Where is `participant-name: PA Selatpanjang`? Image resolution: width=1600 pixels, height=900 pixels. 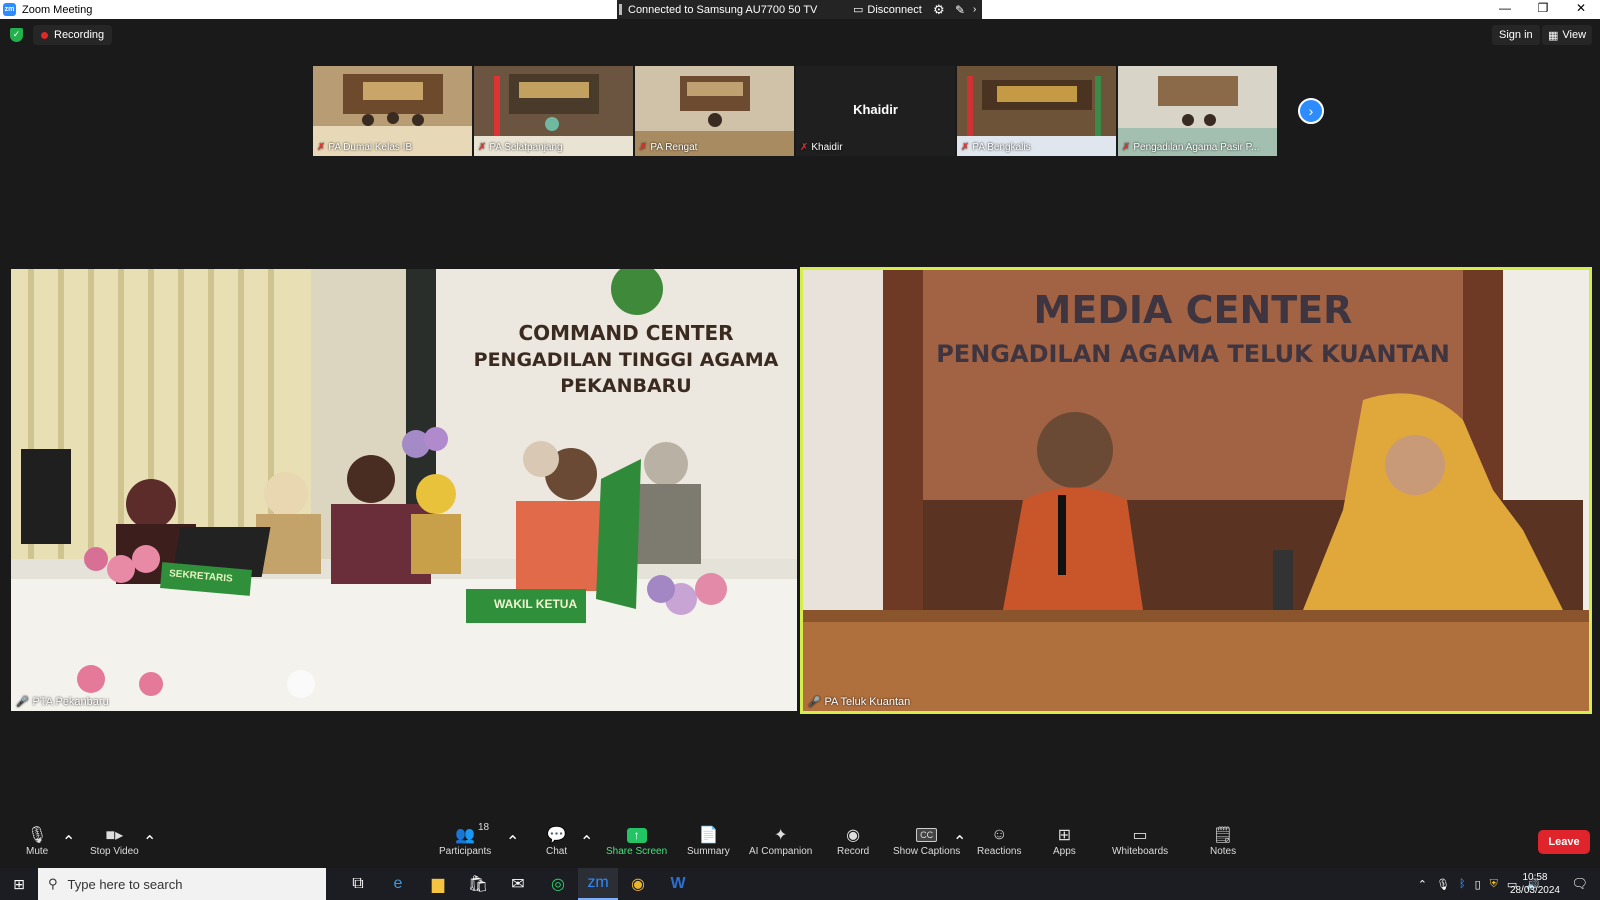
participant-name: PA Selatpanjang is located at coordinates (526, 147).